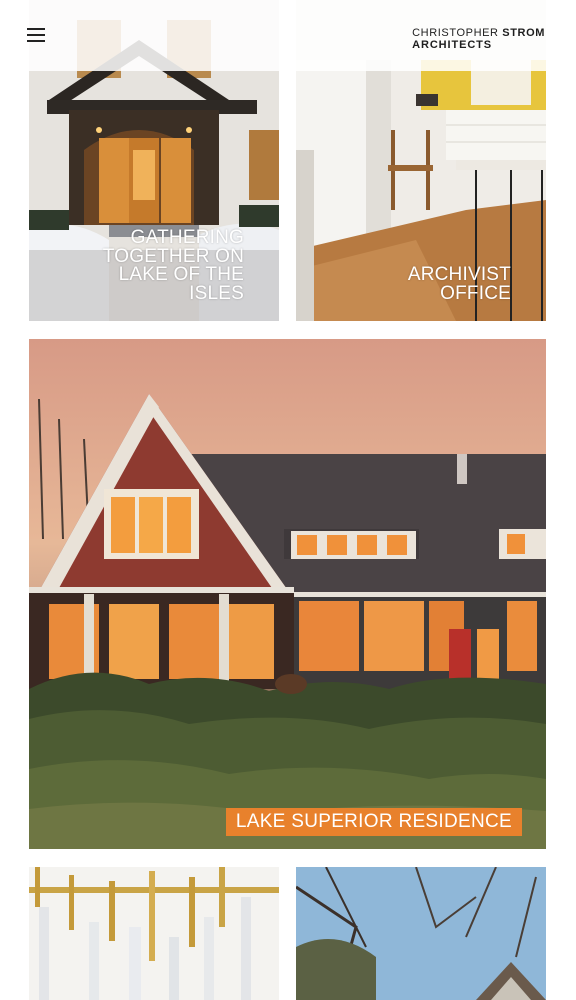  I want to click on caption-line: OFFICE, so click(475, 293).